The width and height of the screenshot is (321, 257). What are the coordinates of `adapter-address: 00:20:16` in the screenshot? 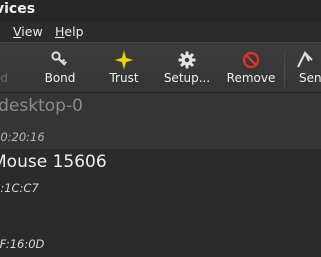 It's located at (22, 137).